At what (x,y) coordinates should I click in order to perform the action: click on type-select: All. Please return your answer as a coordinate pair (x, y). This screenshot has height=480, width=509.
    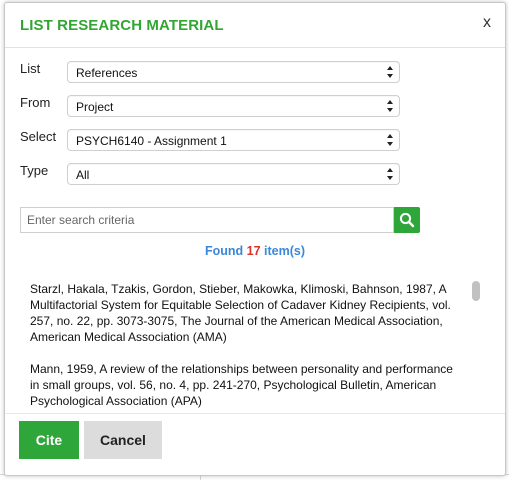
    Looking at the image, I should click on (233, 174).